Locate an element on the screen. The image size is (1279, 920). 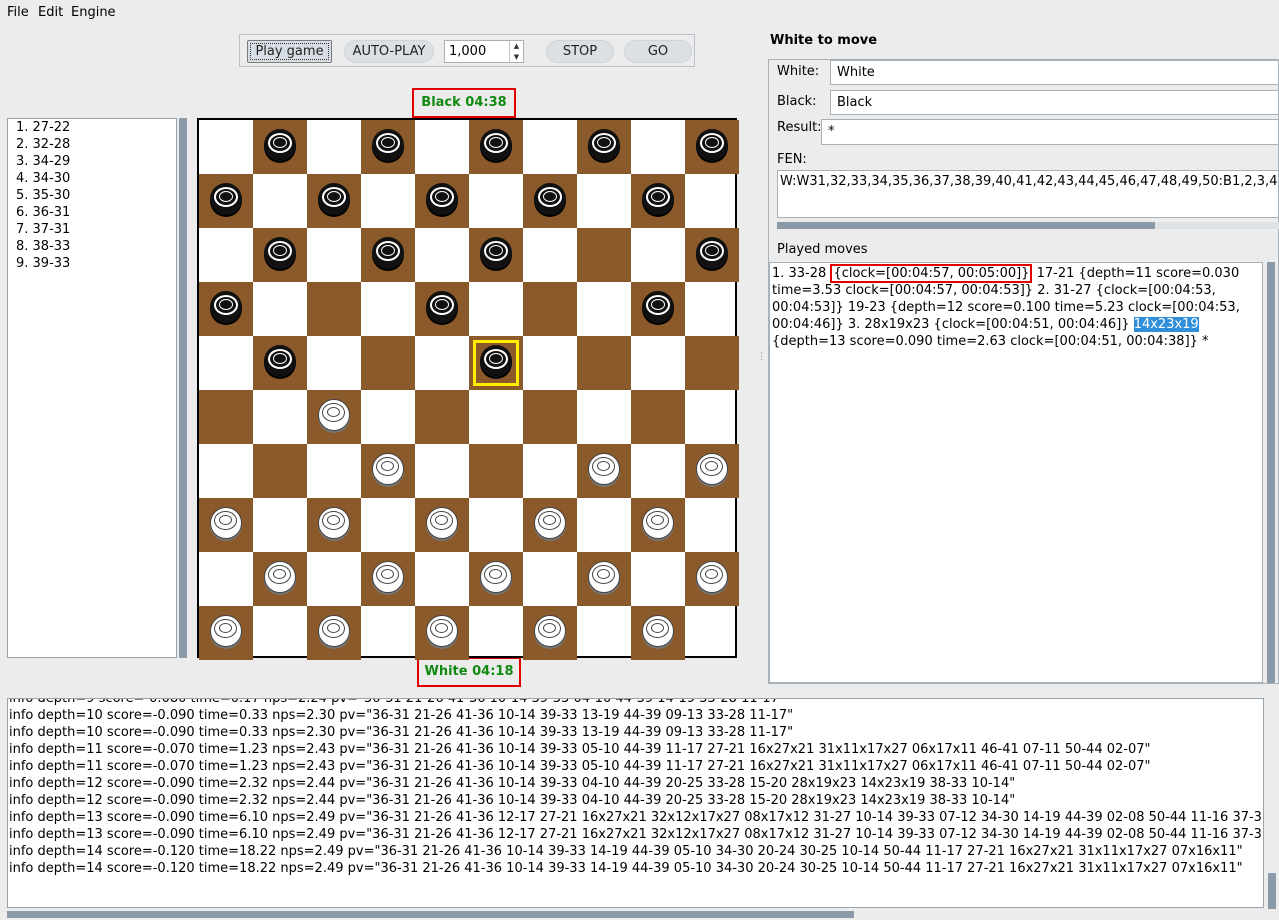
engine-log-vertical-scrollbar is located at coordinates (1272, 891).